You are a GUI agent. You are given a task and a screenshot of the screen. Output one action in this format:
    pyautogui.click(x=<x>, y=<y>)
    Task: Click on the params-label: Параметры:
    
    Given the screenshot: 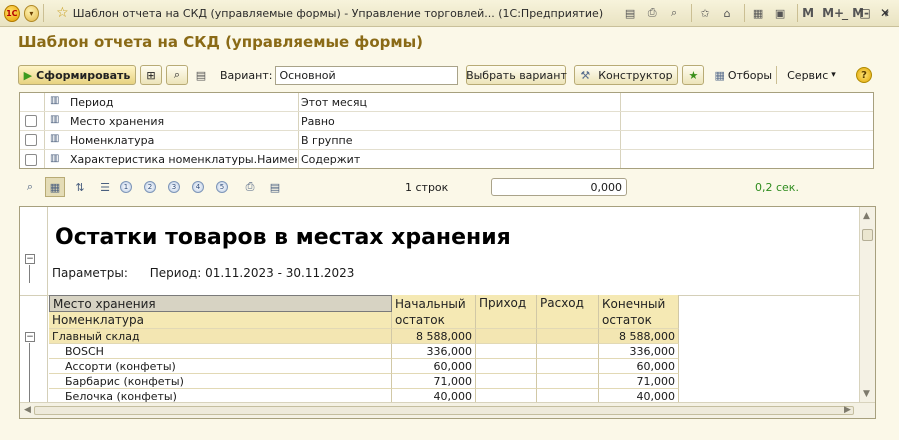 What is the action you would take?
    pyautogui.click(x=90, y=273)
    